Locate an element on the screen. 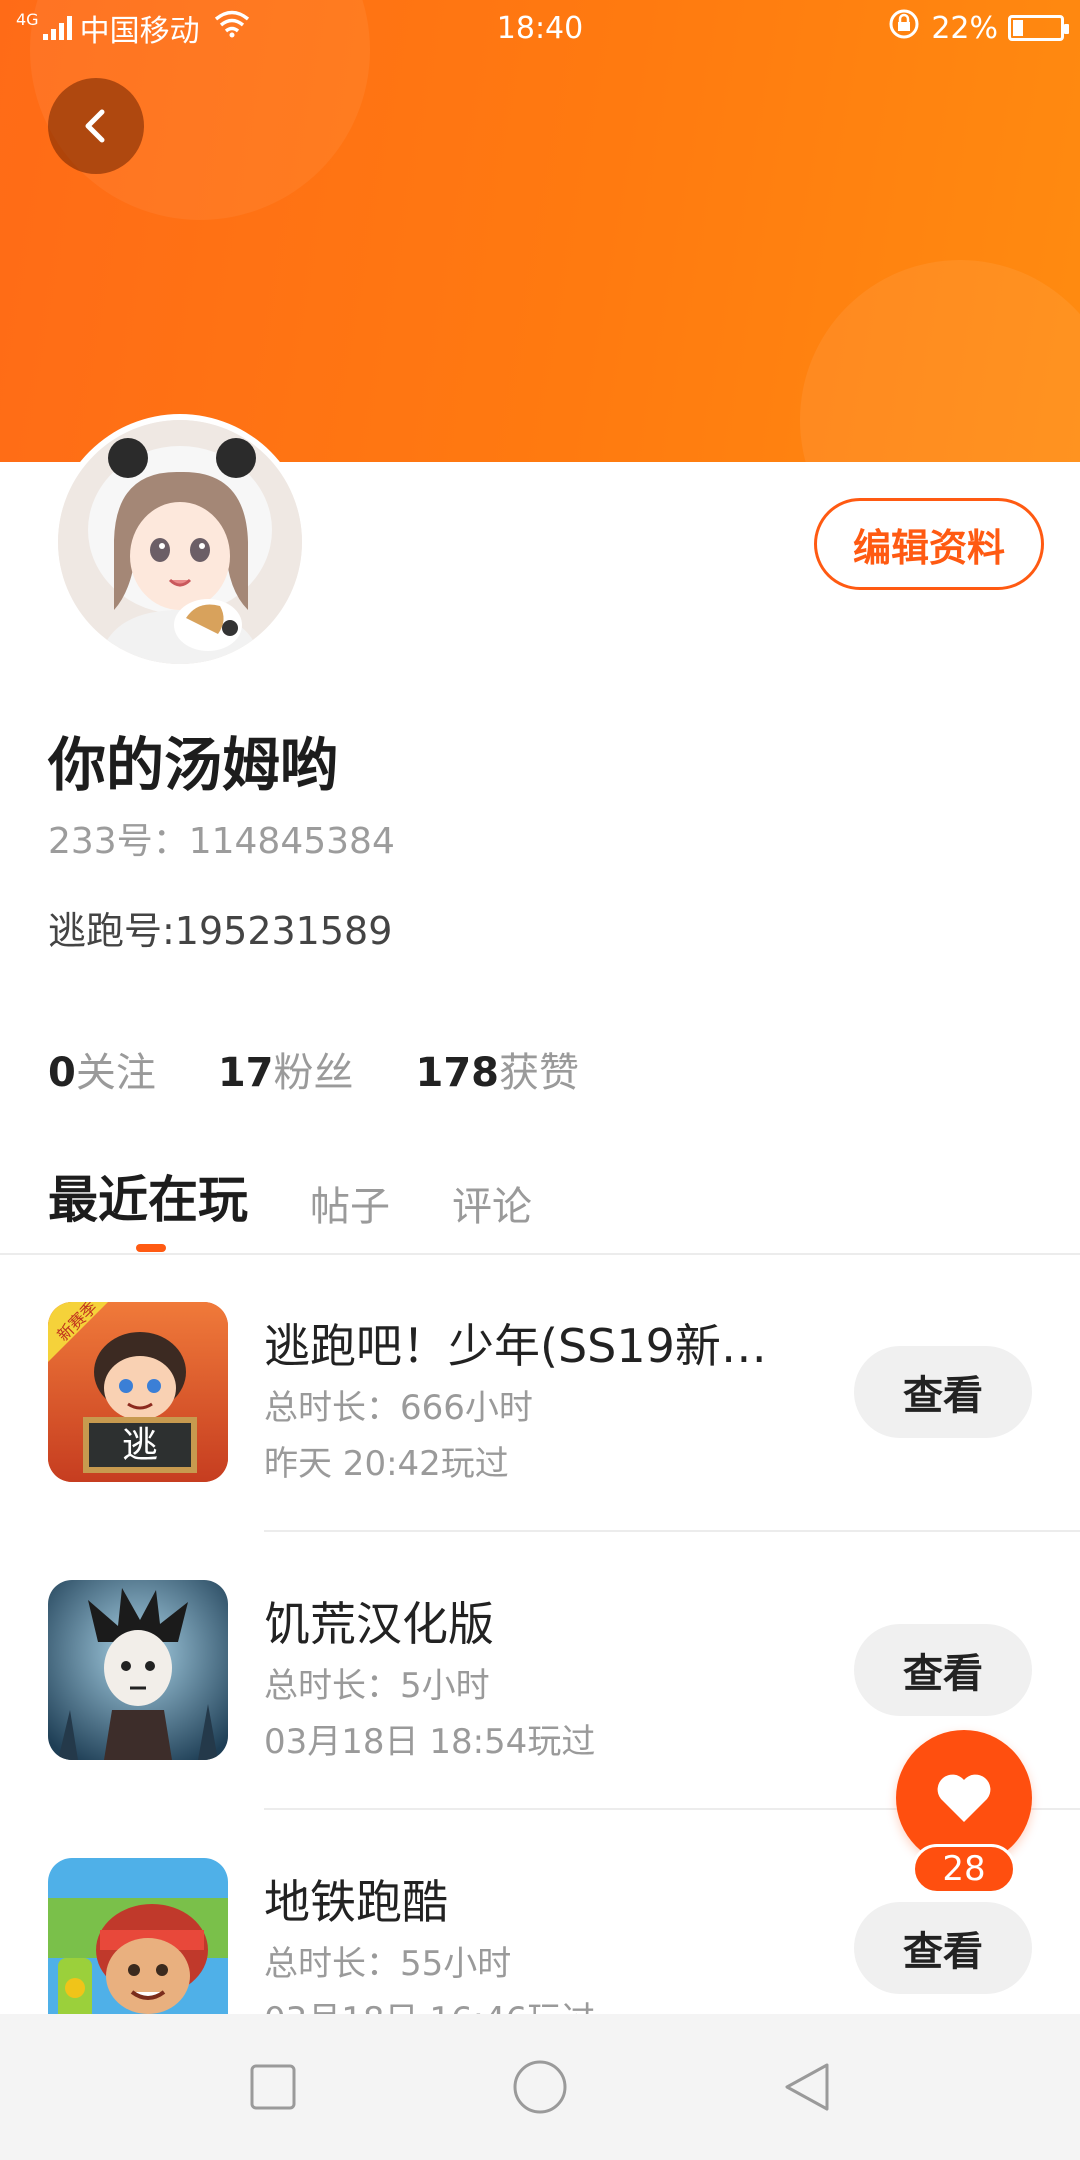 The height and width of the screenshot is (2160, 1080). chevron-left-icon is located at coordinates (95, 126).